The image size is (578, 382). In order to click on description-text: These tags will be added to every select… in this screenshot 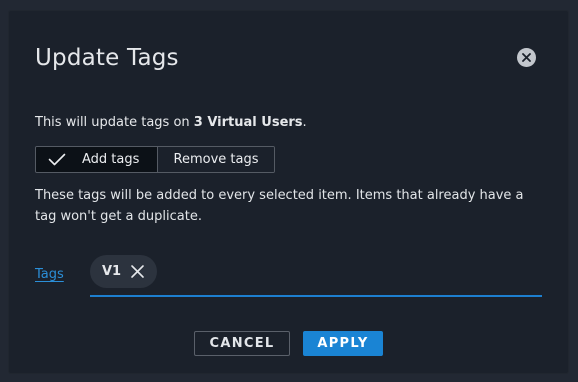, I will do `click(279, 206)`.